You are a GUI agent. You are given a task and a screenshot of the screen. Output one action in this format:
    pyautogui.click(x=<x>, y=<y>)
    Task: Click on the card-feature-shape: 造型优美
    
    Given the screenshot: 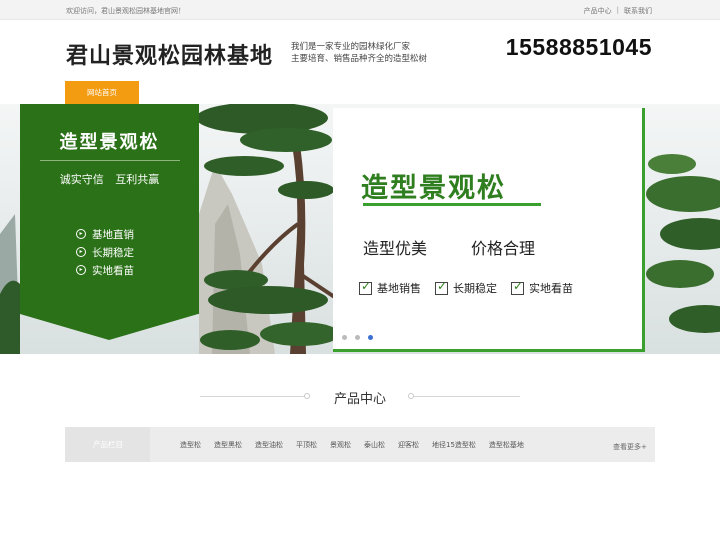 What is the action you would take?
    pyautogui.click(x=395, y=248)
    